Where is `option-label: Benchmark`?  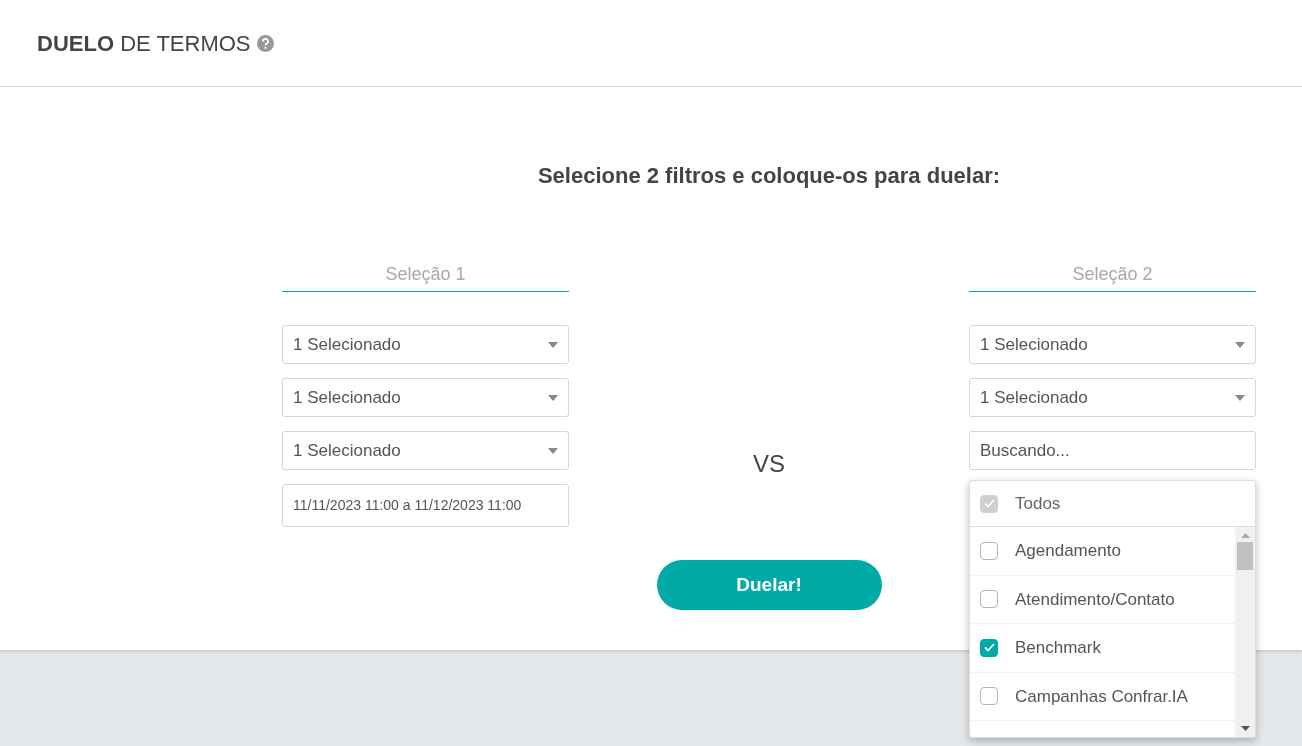
option-label: Benchmark is located at coordinates (1058, 648).